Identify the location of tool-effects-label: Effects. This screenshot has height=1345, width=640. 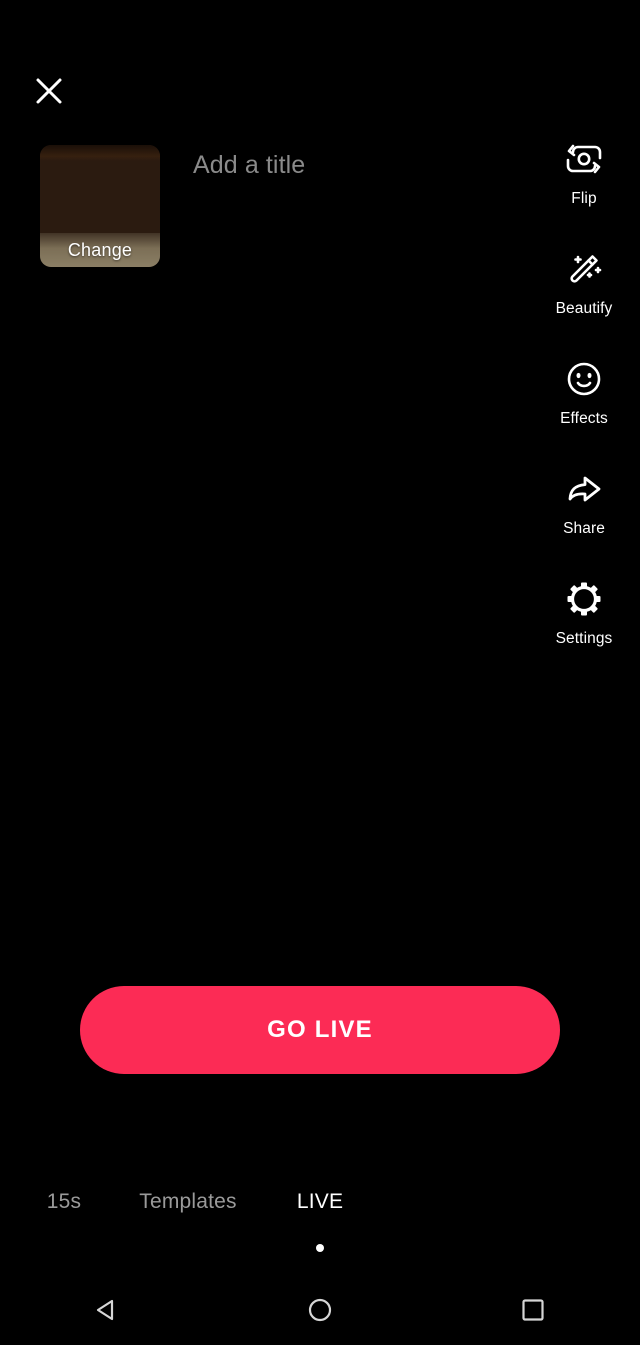
(584, 418).